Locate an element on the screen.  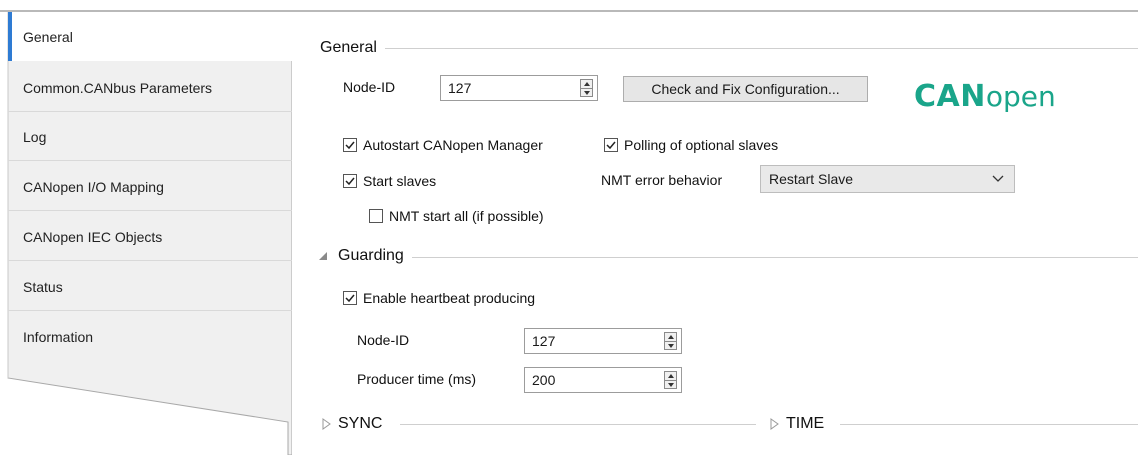
time-divider is located at coordinates (989, 424).